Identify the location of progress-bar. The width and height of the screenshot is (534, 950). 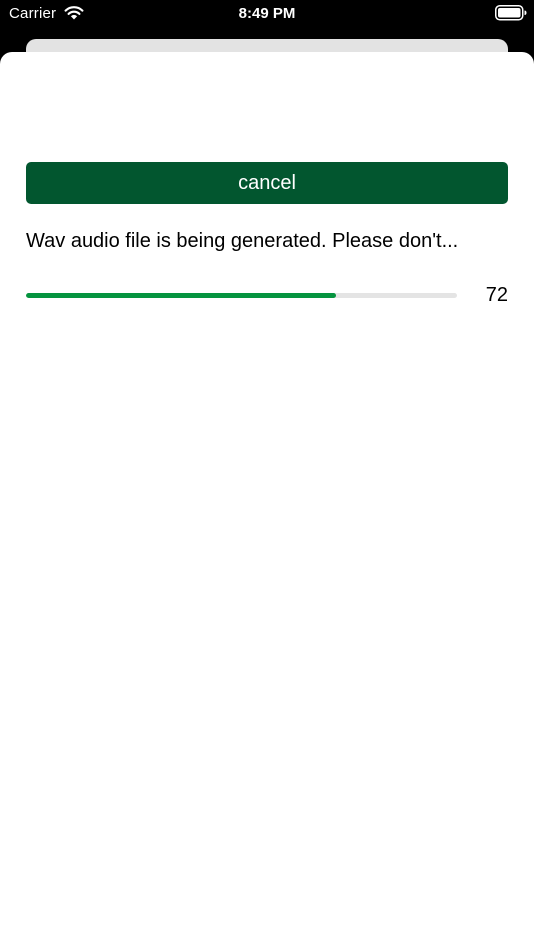
(241, 295).